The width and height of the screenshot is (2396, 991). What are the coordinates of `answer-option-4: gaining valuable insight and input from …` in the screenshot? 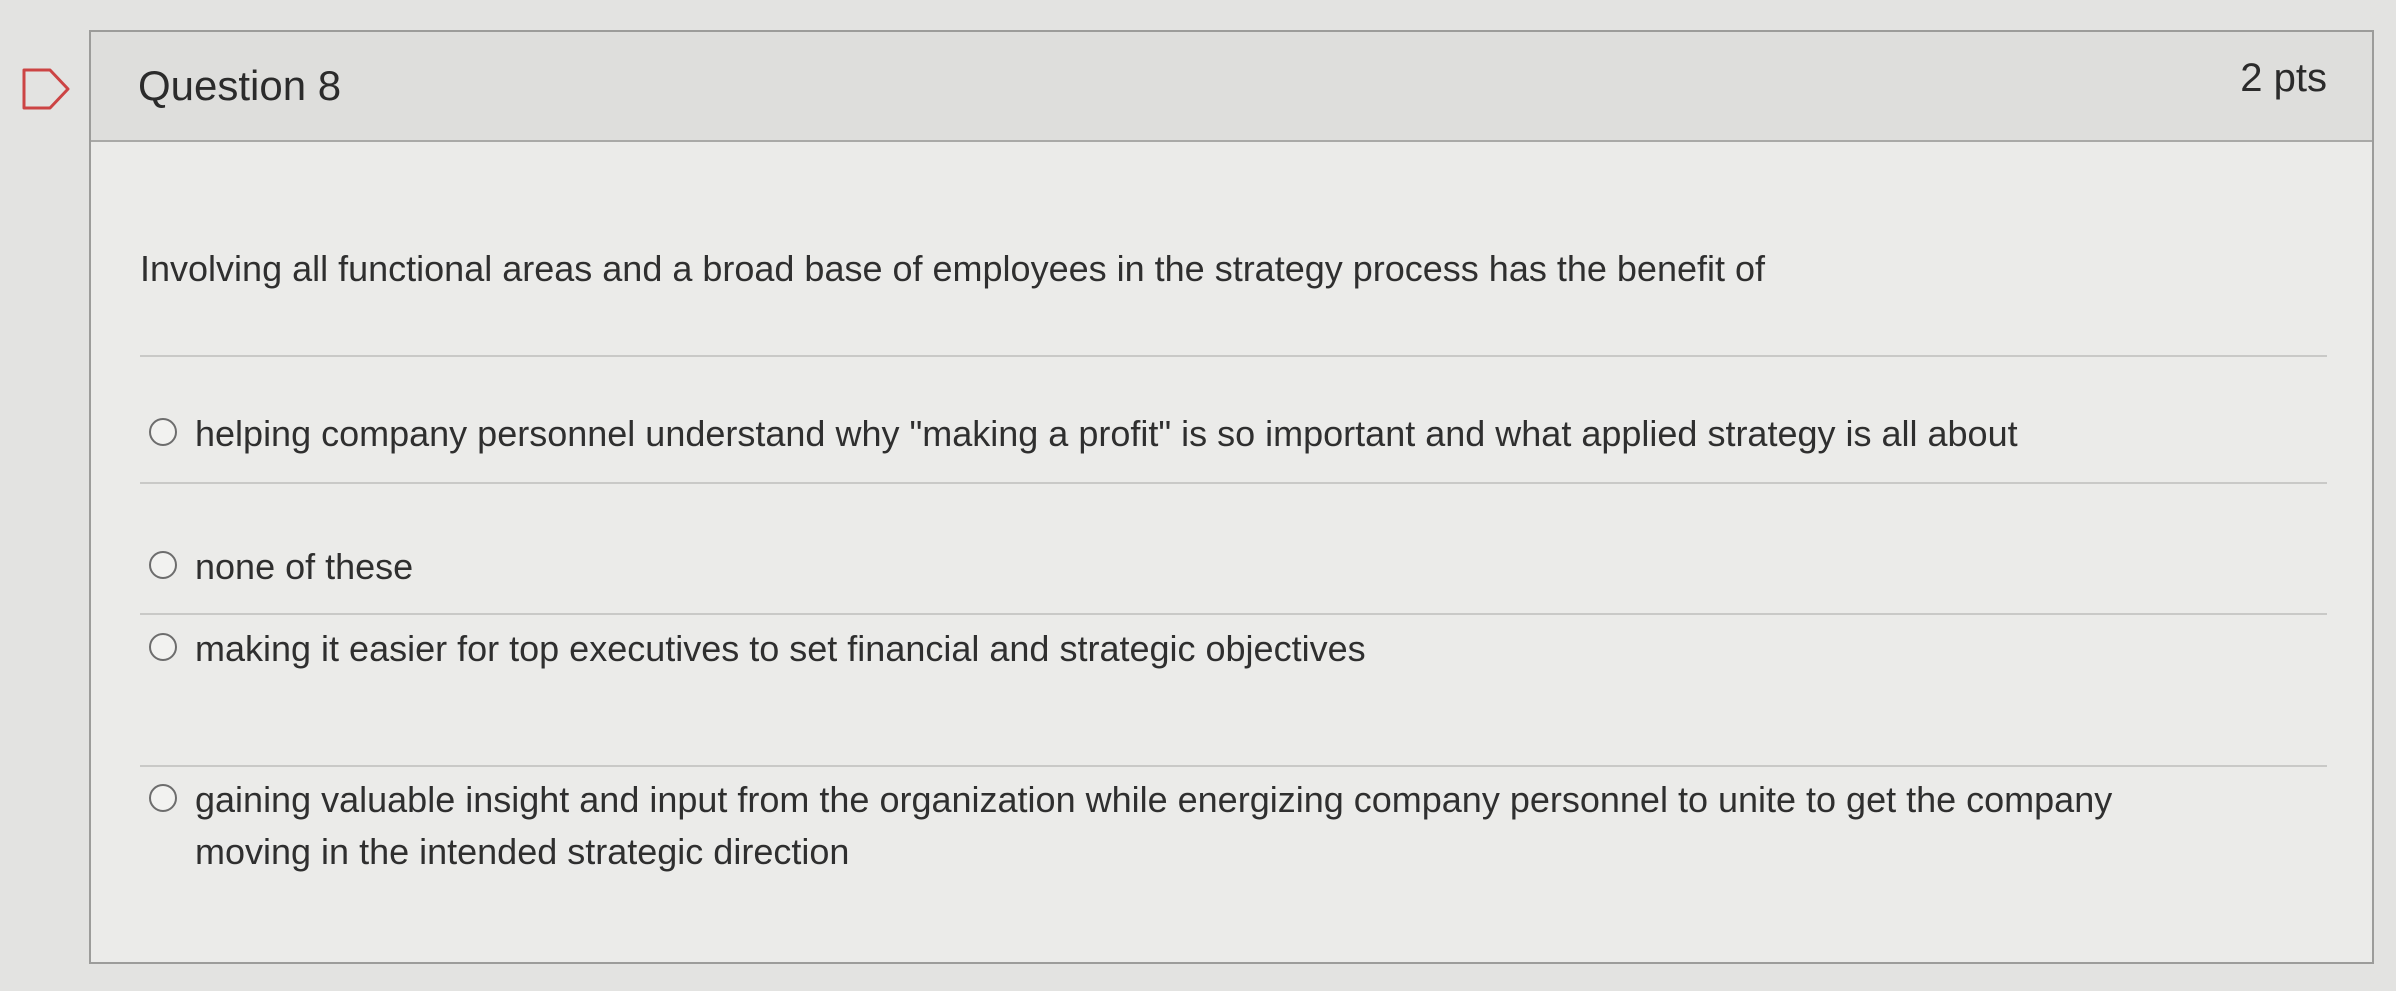 It's located at (1174, 826).